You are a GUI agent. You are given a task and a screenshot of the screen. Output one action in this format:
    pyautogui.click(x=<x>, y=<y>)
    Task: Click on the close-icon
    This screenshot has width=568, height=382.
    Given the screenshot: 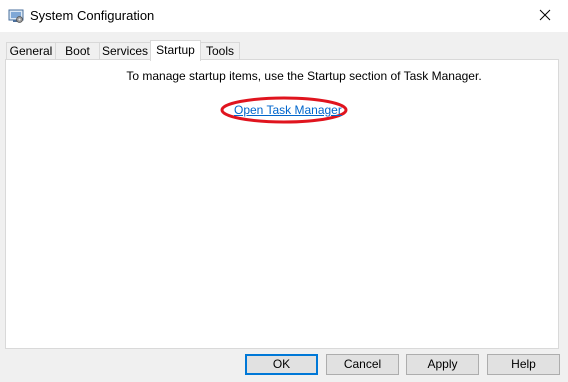 What is the action you would take?
    pyautogui.click(x=545, y=16)
    